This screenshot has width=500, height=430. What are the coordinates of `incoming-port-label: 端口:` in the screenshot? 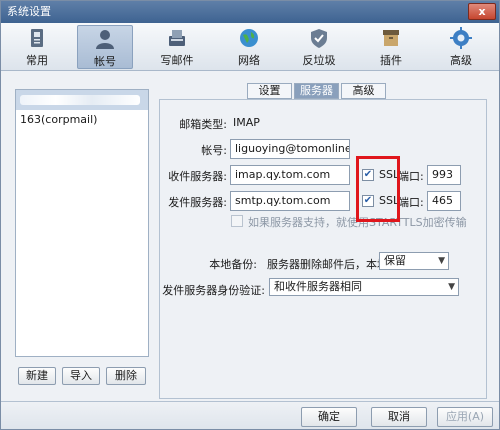 It's located at (411, 176).